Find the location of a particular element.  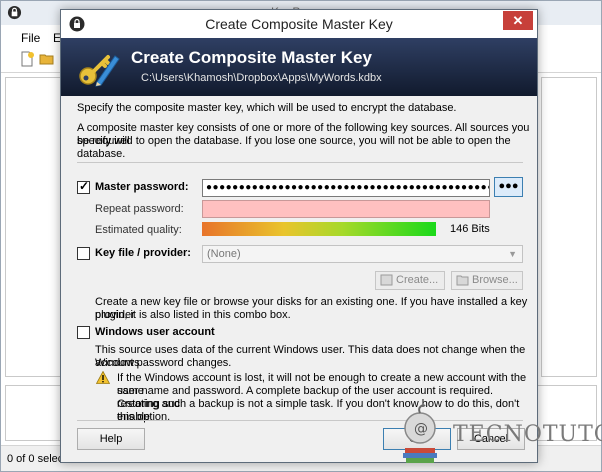

close-button: ✕ is located at coordinates (518, 20).